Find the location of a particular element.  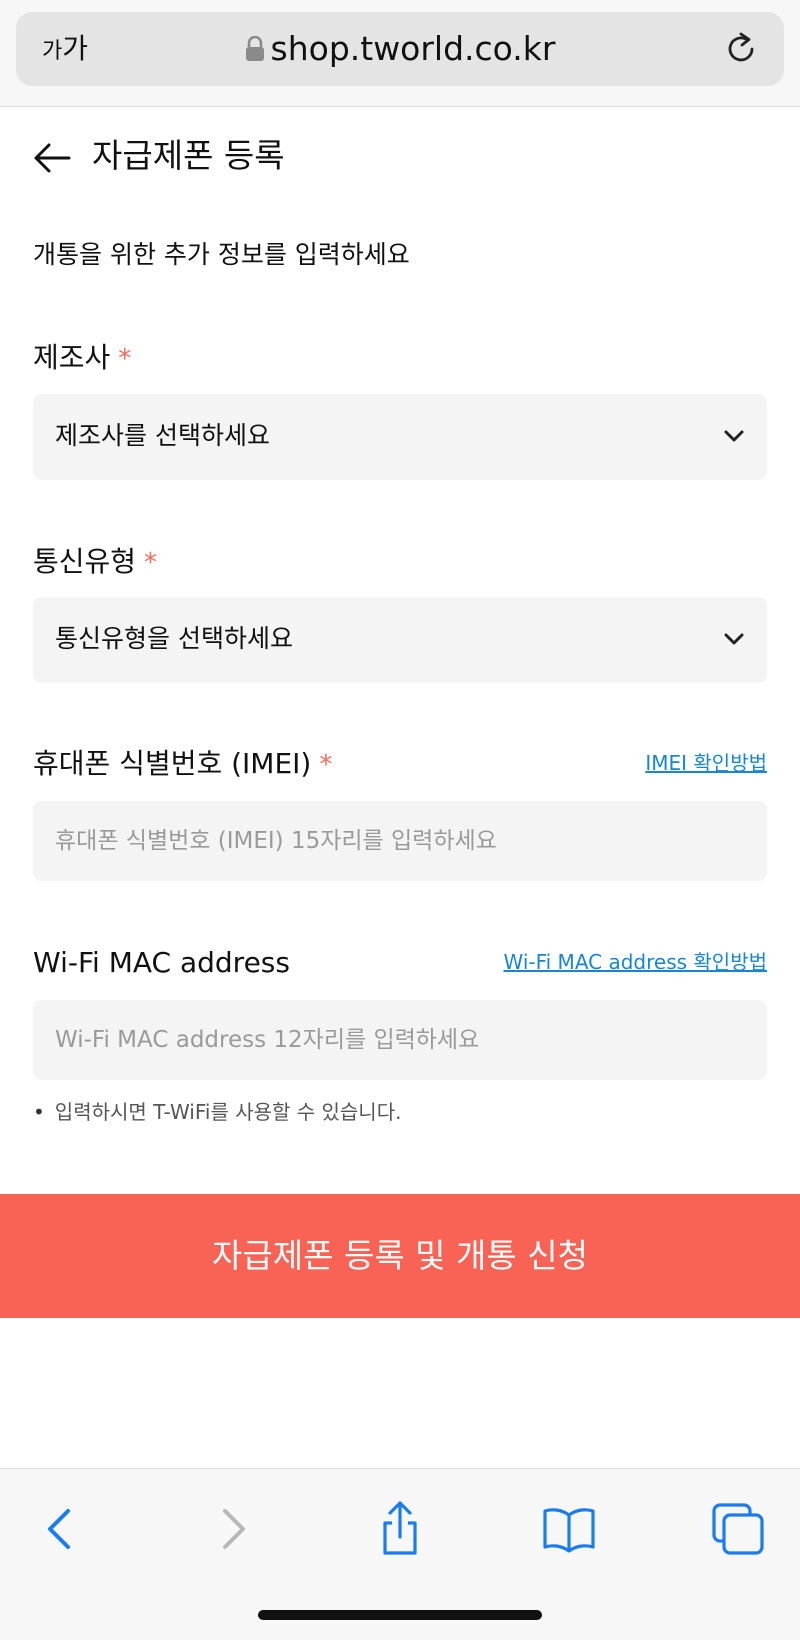

manufacturer-label: 제조사 * is located at coordinates (82, 358).